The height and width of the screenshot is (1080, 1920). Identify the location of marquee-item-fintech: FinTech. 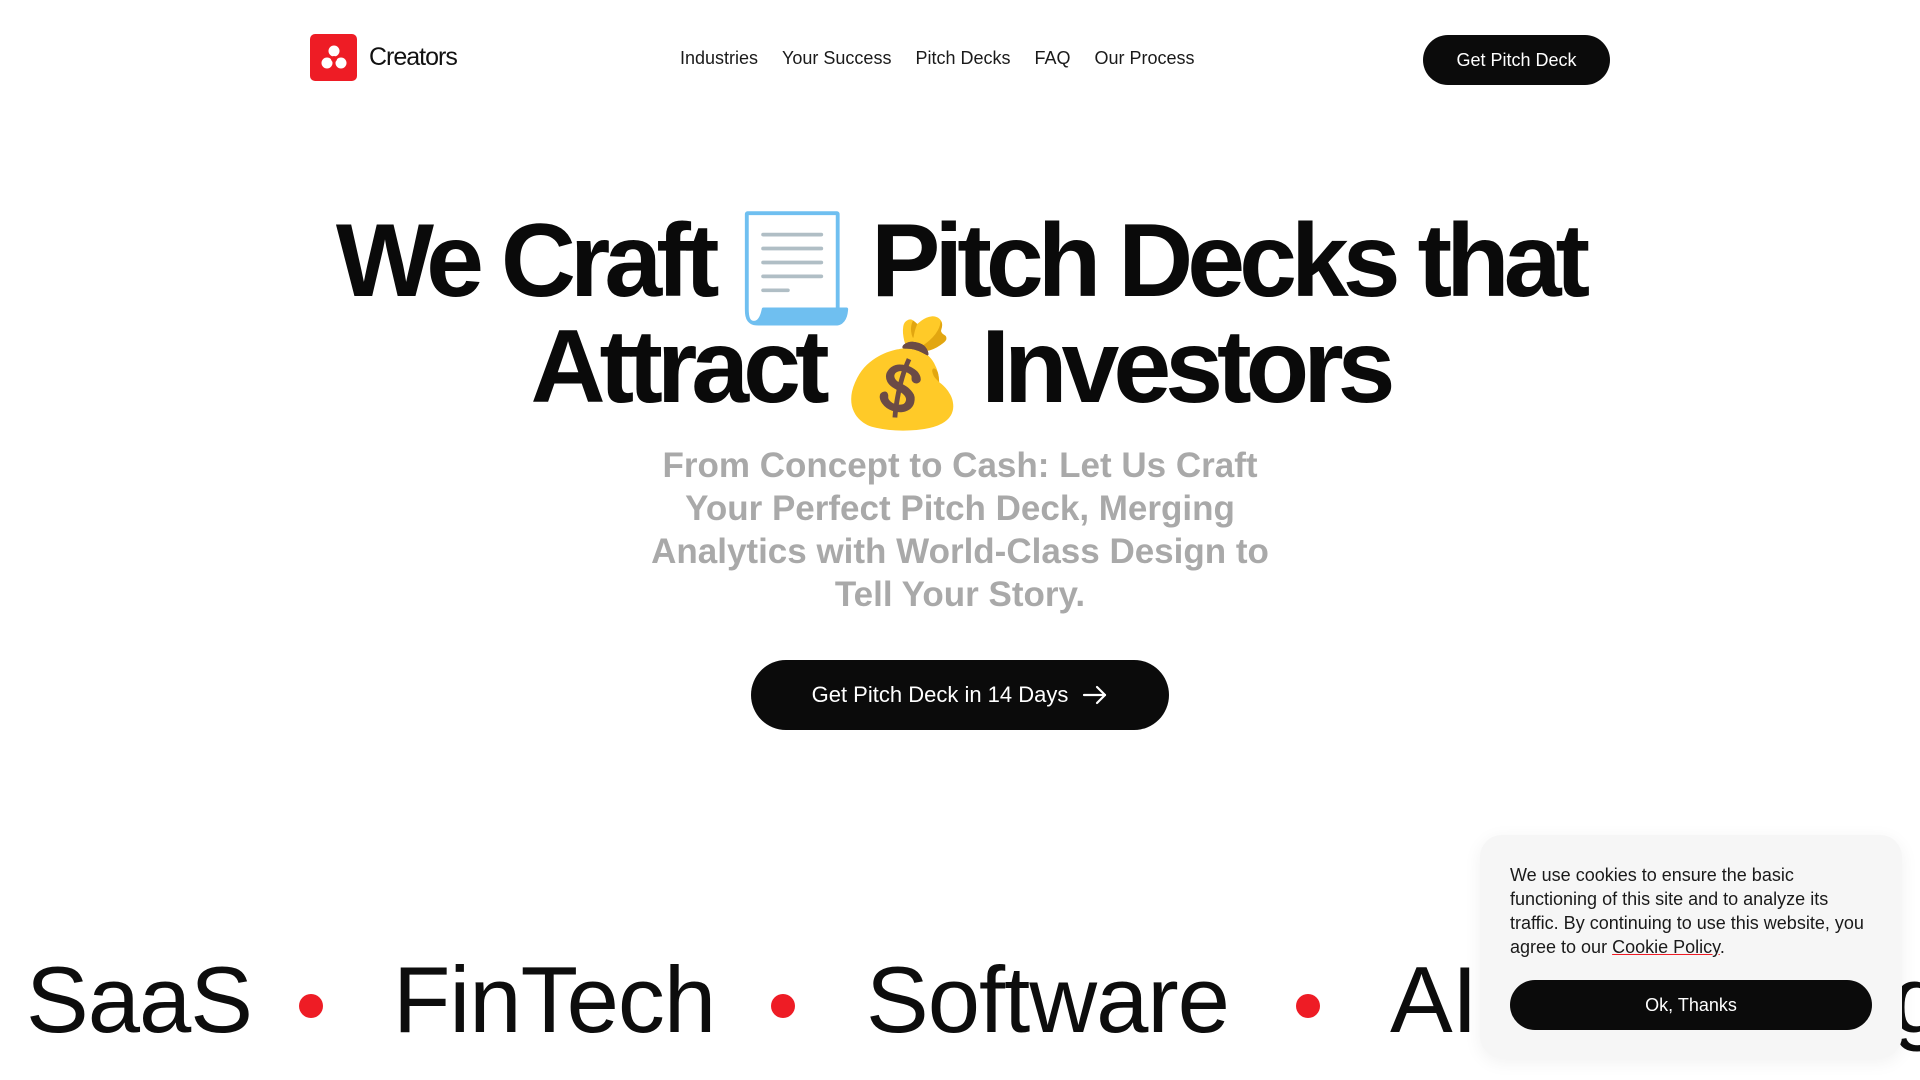
(554, 999).